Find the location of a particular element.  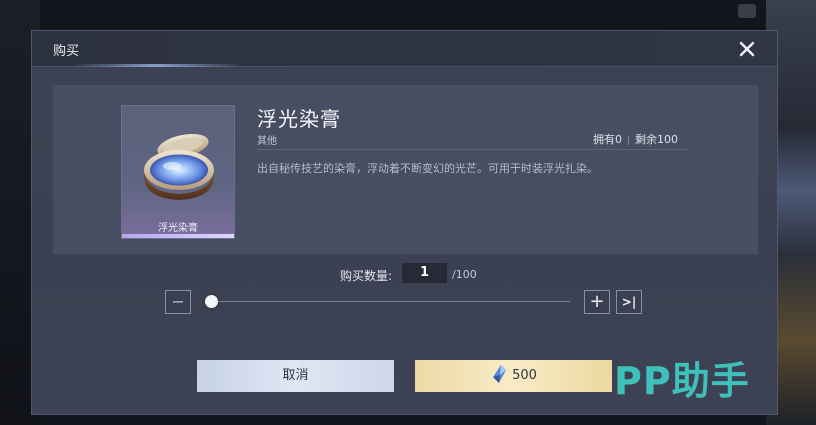

quantity-input: 1 is located at coordinates (424, 273).